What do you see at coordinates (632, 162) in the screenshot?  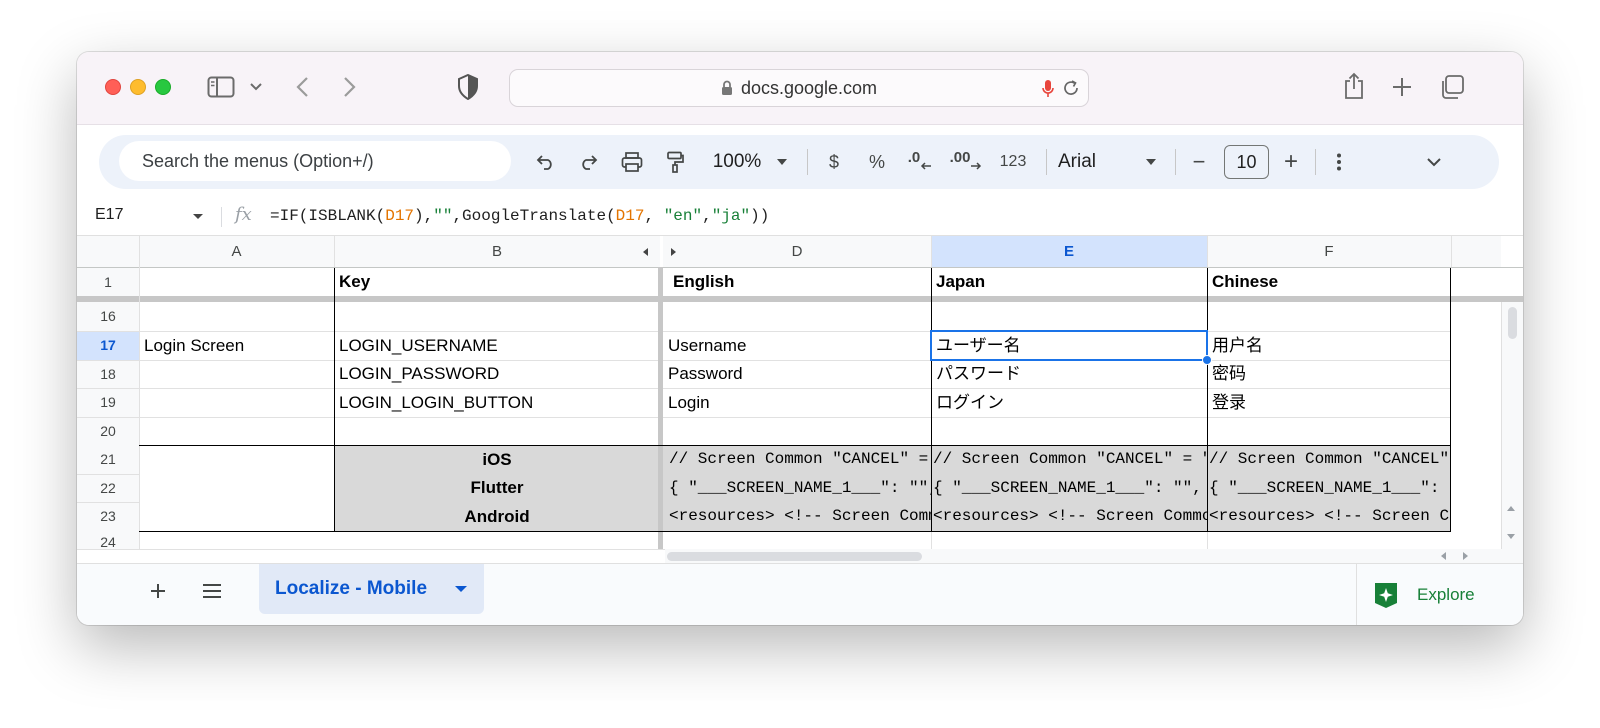 I see `print-icon` at bounding box center [632, 162].